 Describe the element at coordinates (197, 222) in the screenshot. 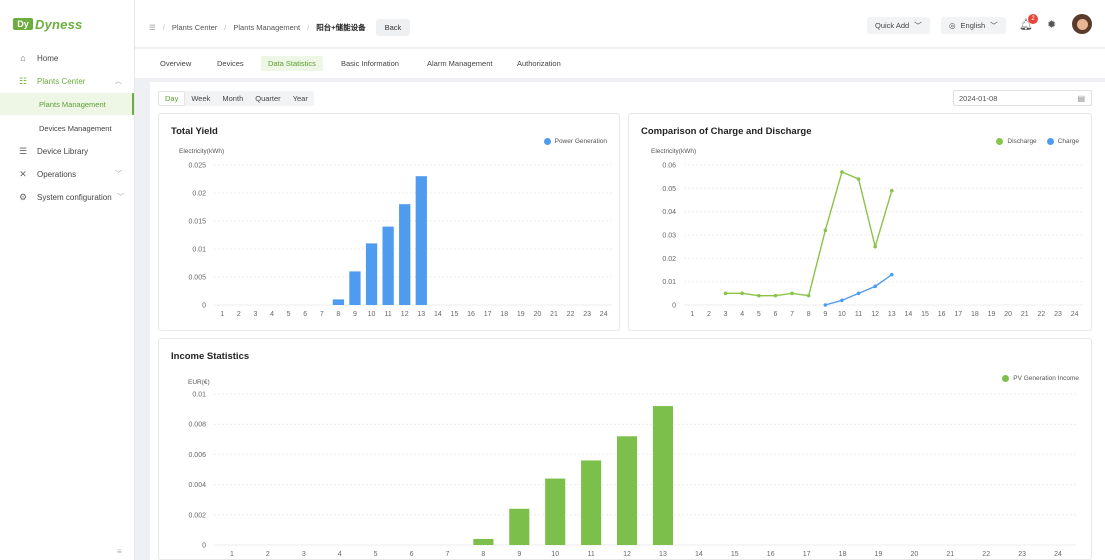

I see `y-tick-label: 0.015` at that location.